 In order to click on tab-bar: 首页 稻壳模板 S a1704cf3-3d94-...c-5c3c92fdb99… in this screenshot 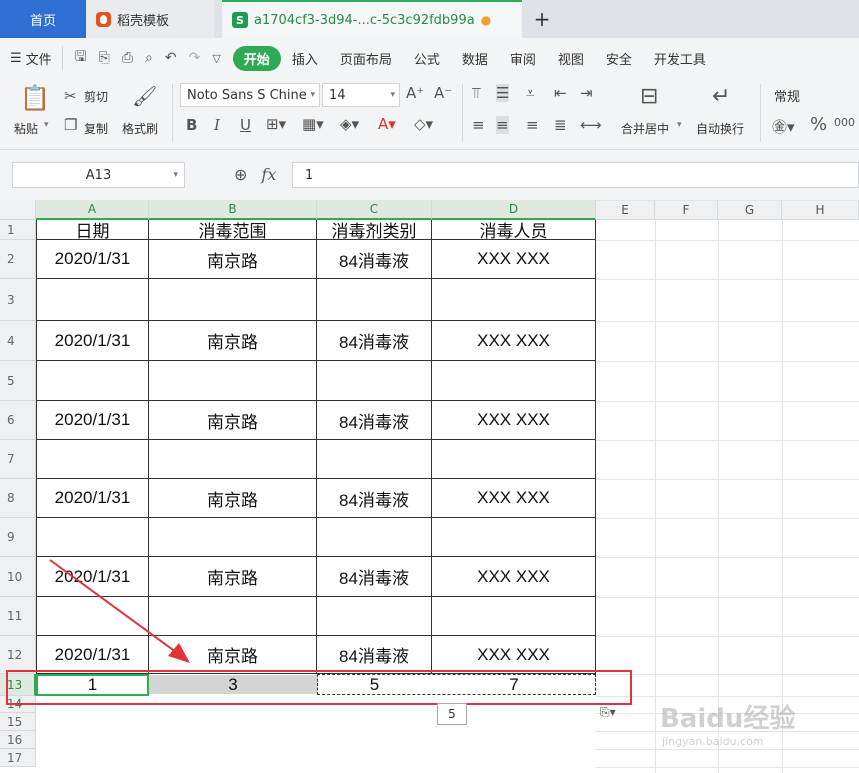, I will do `click(429, 19)`.